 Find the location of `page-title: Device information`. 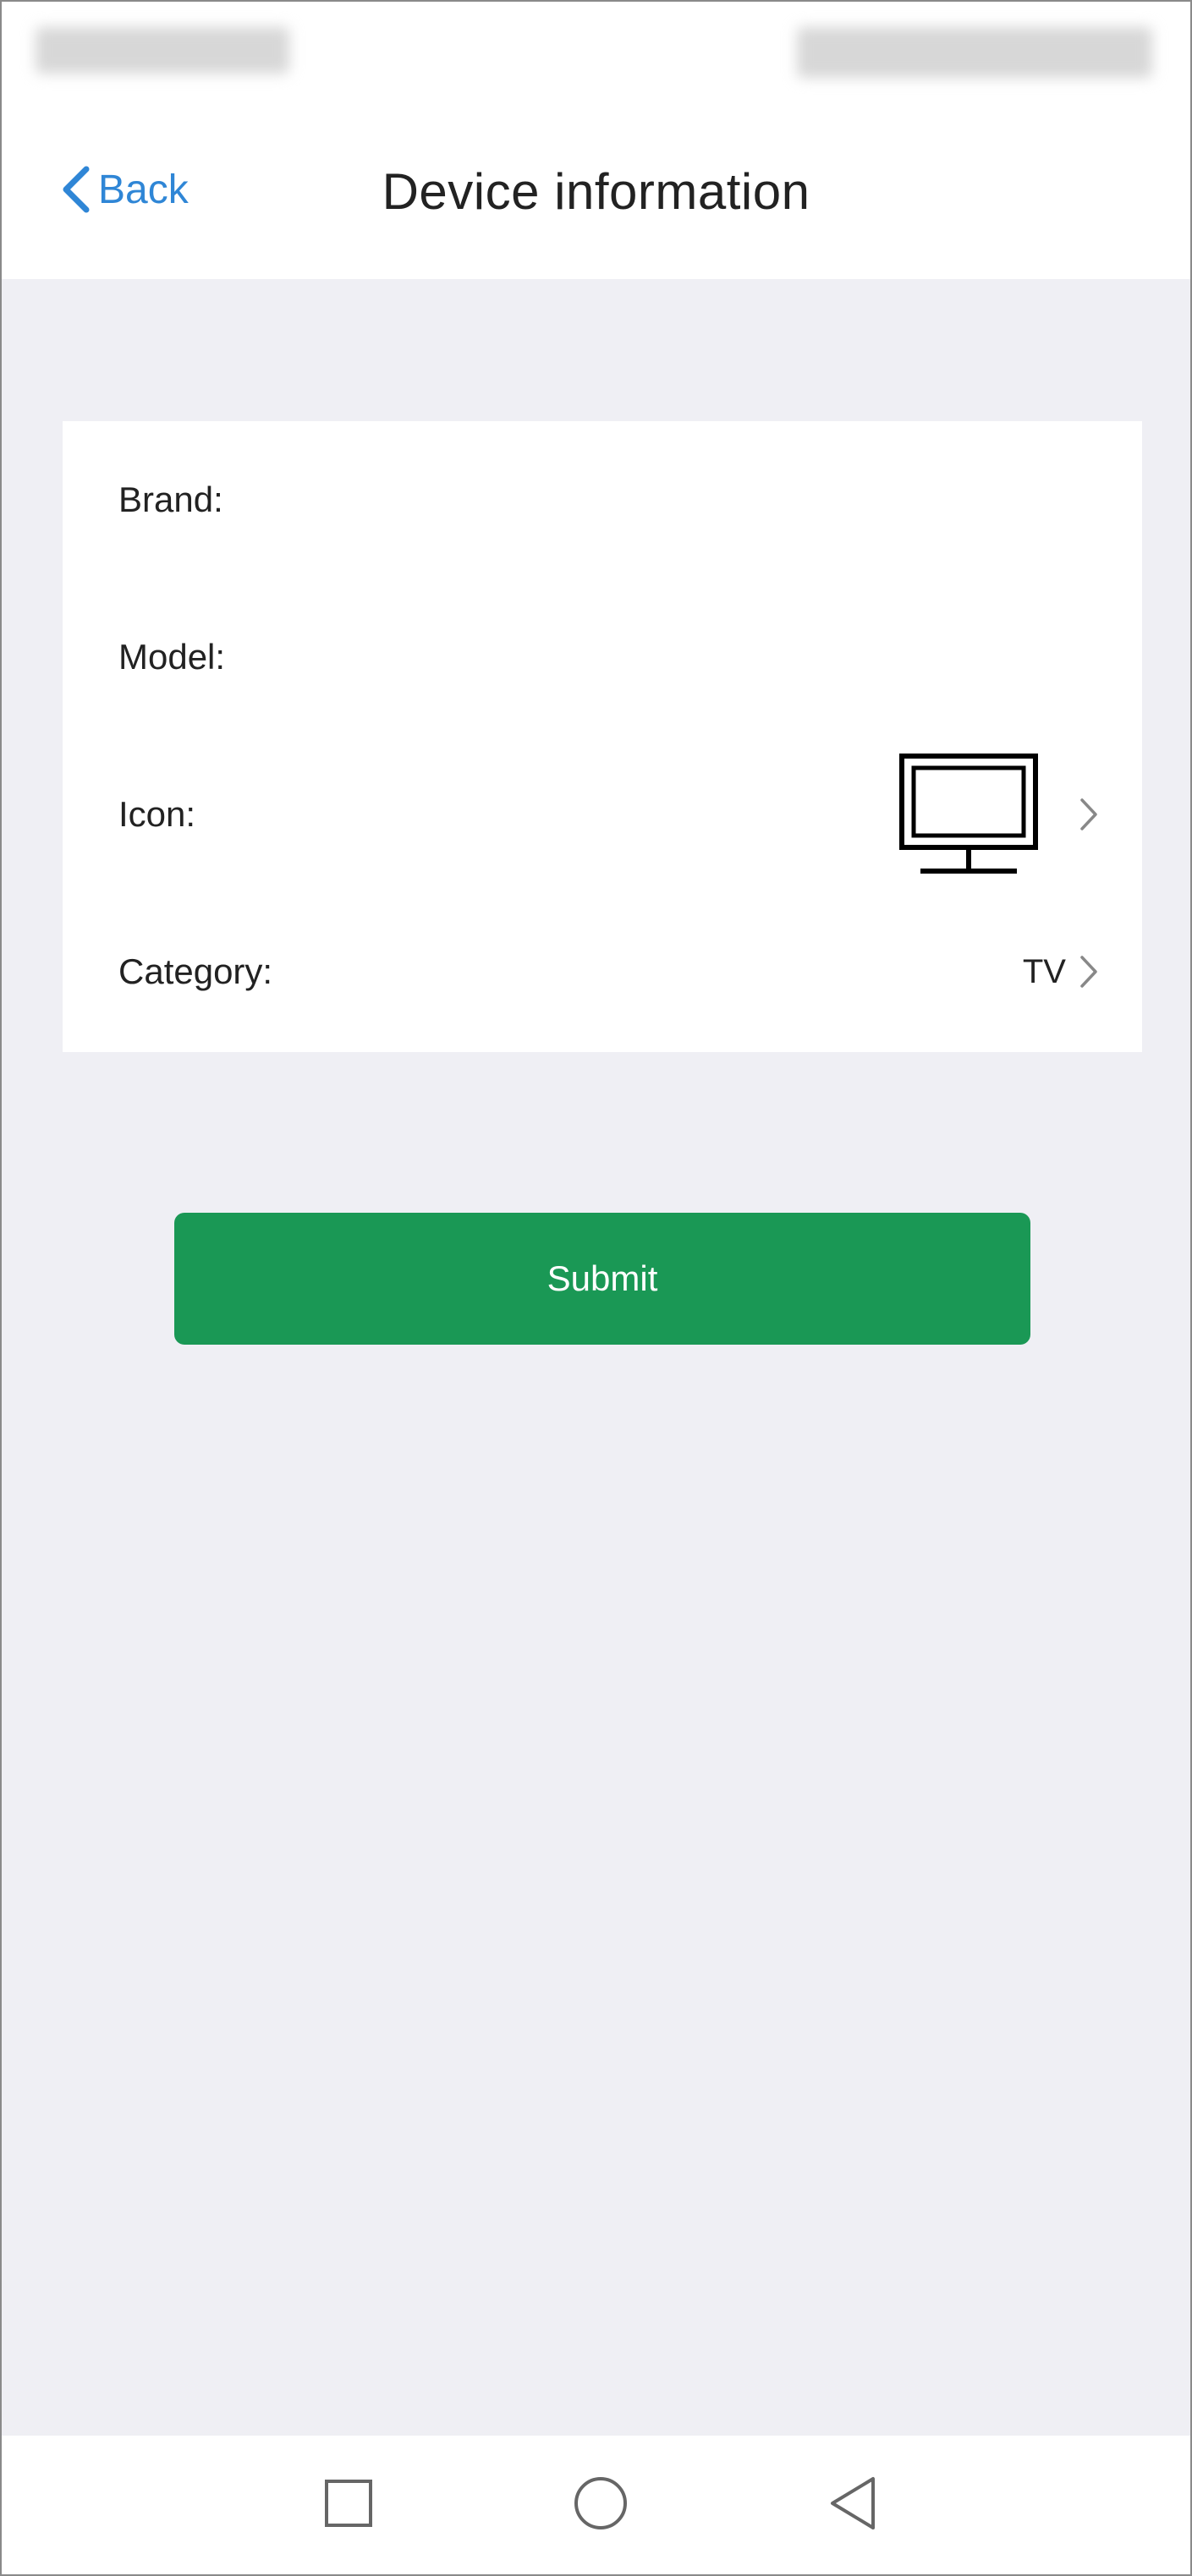

page-title: Device information is located at coordinates (596, 191).